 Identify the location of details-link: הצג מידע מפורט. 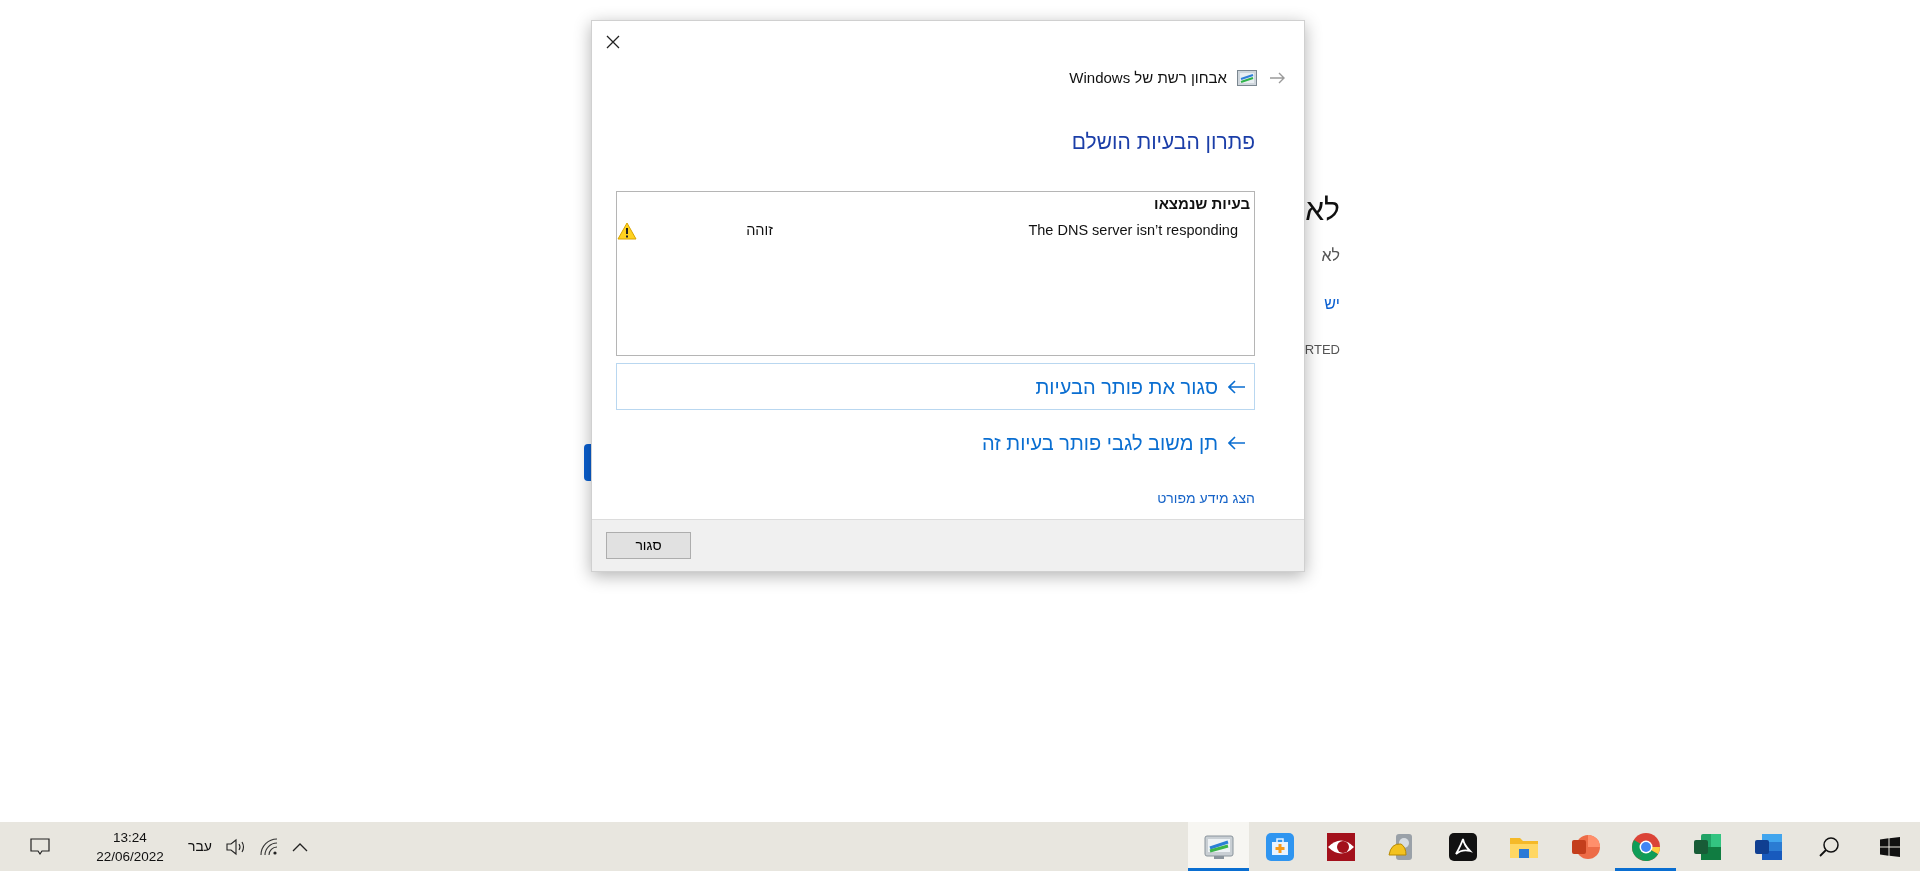
(1206, 498).